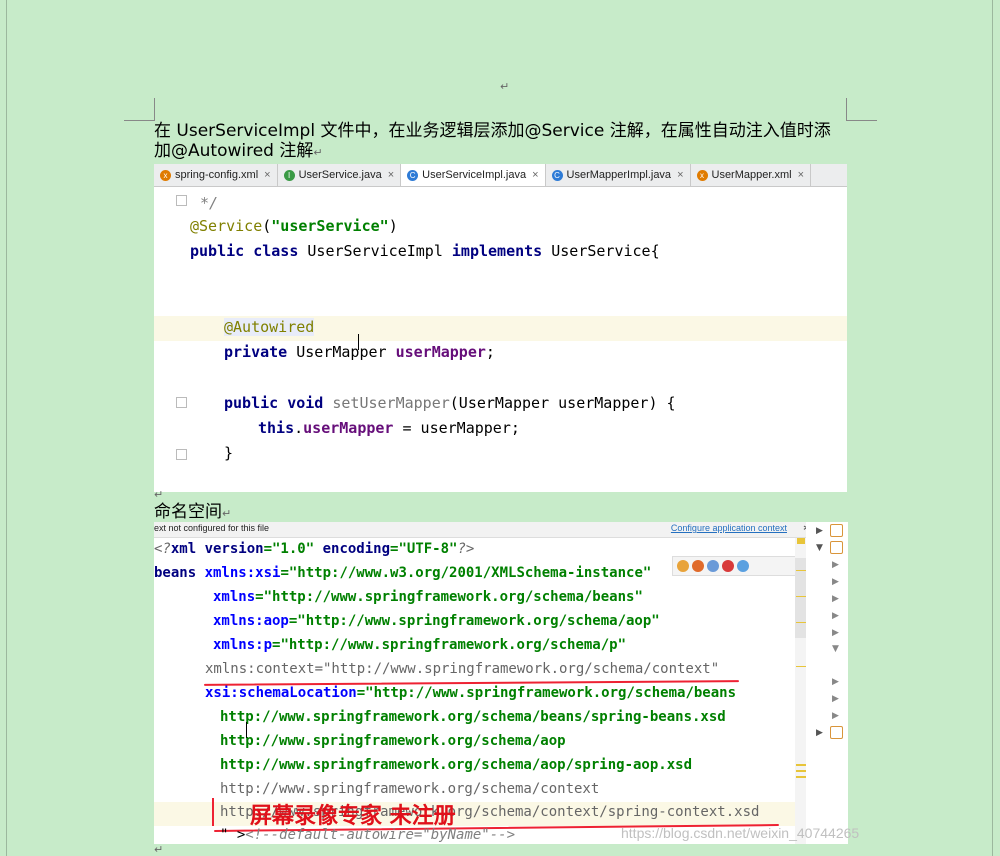  What do you see at coordinates (729, 528) in the screenshot?
I see `configure-context-link: Configure application context` at bounding box center [729, 528].